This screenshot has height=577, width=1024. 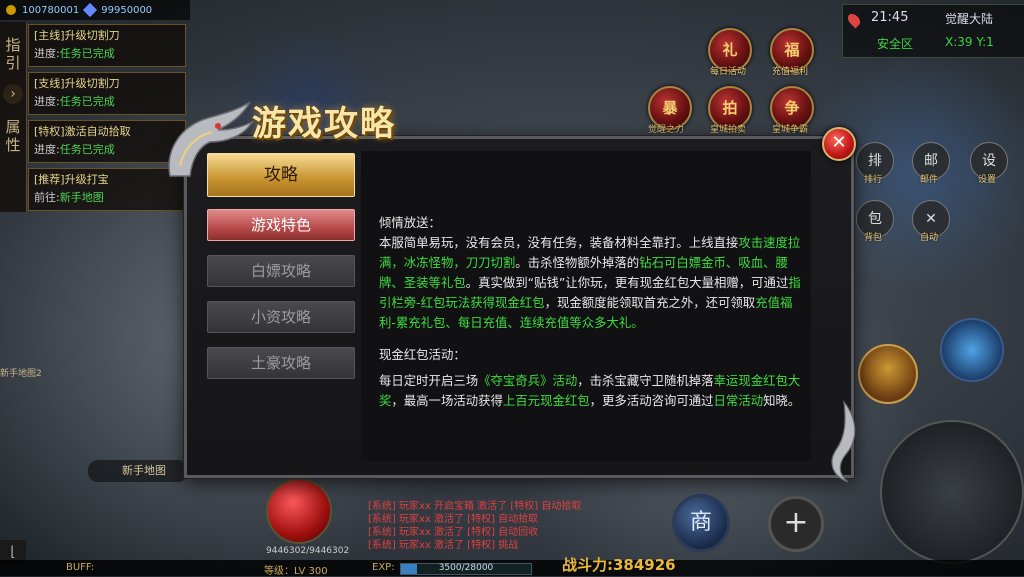 What do you see at coordinates (383, 567) in the screenshot?
I see `exp-label: EXP:` at bounding box center [383, 567].